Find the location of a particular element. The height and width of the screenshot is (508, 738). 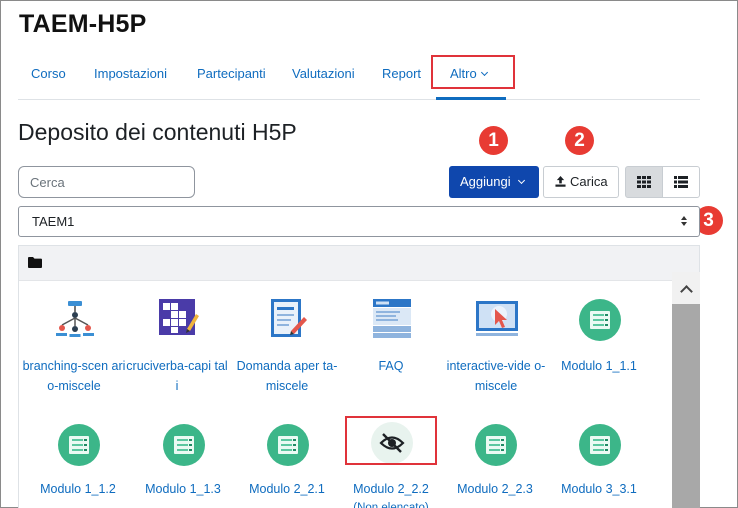

list-view-button is located at coordinates (681, 182).